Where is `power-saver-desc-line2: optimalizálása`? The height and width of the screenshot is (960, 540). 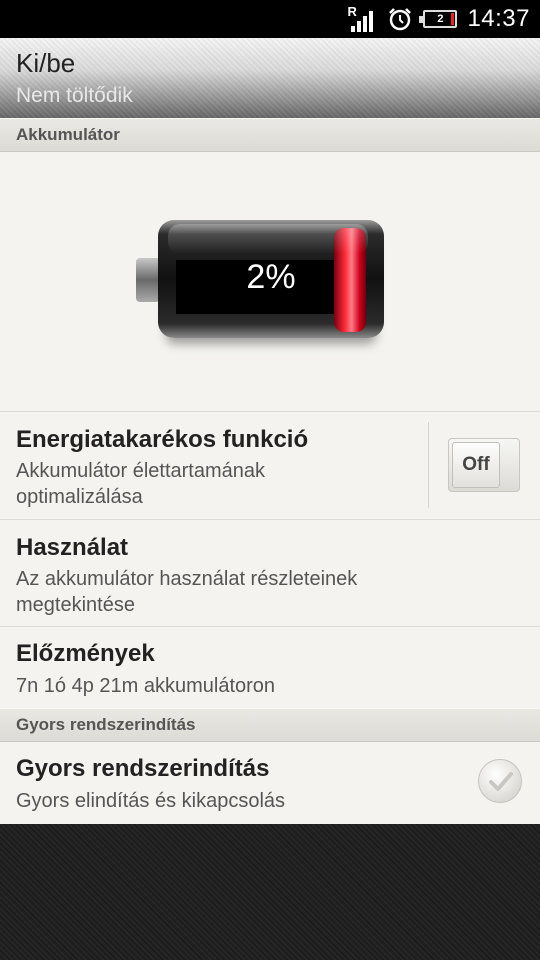
power-saver-desc-line2: optimalizálása is located at coordinates (79, 497).